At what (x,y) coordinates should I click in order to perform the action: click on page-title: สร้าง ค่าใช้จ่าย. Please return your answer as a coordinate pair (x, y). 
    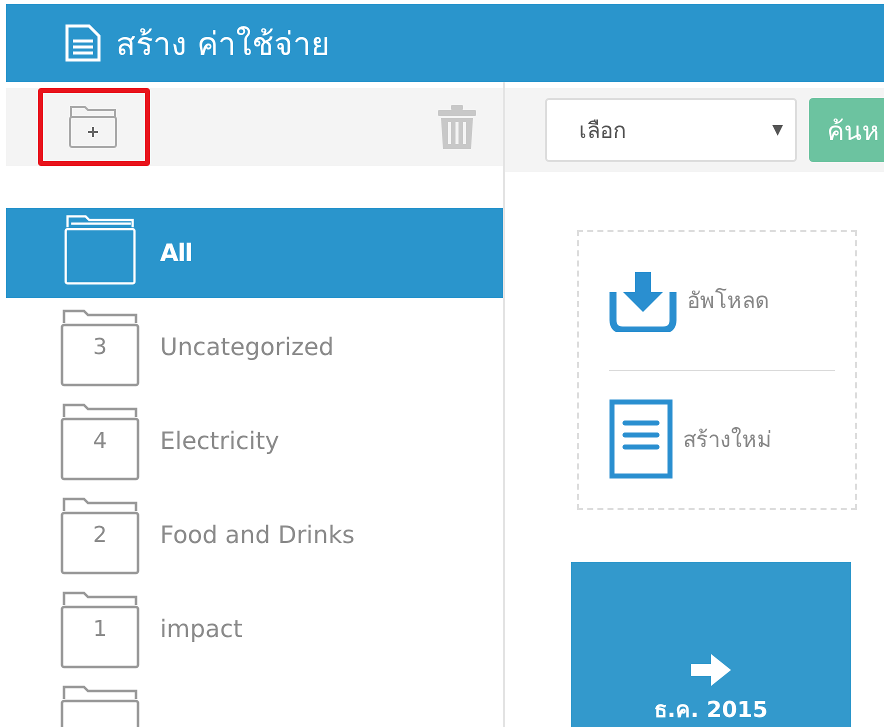
    Looking at the image, I should click on (223, 44).